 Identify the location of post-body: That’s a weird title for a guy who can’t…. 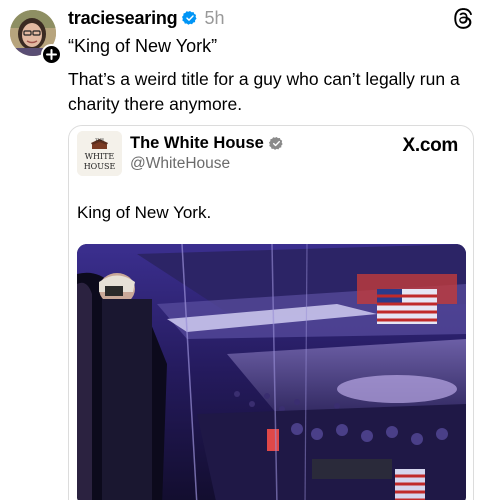
(264, 91).